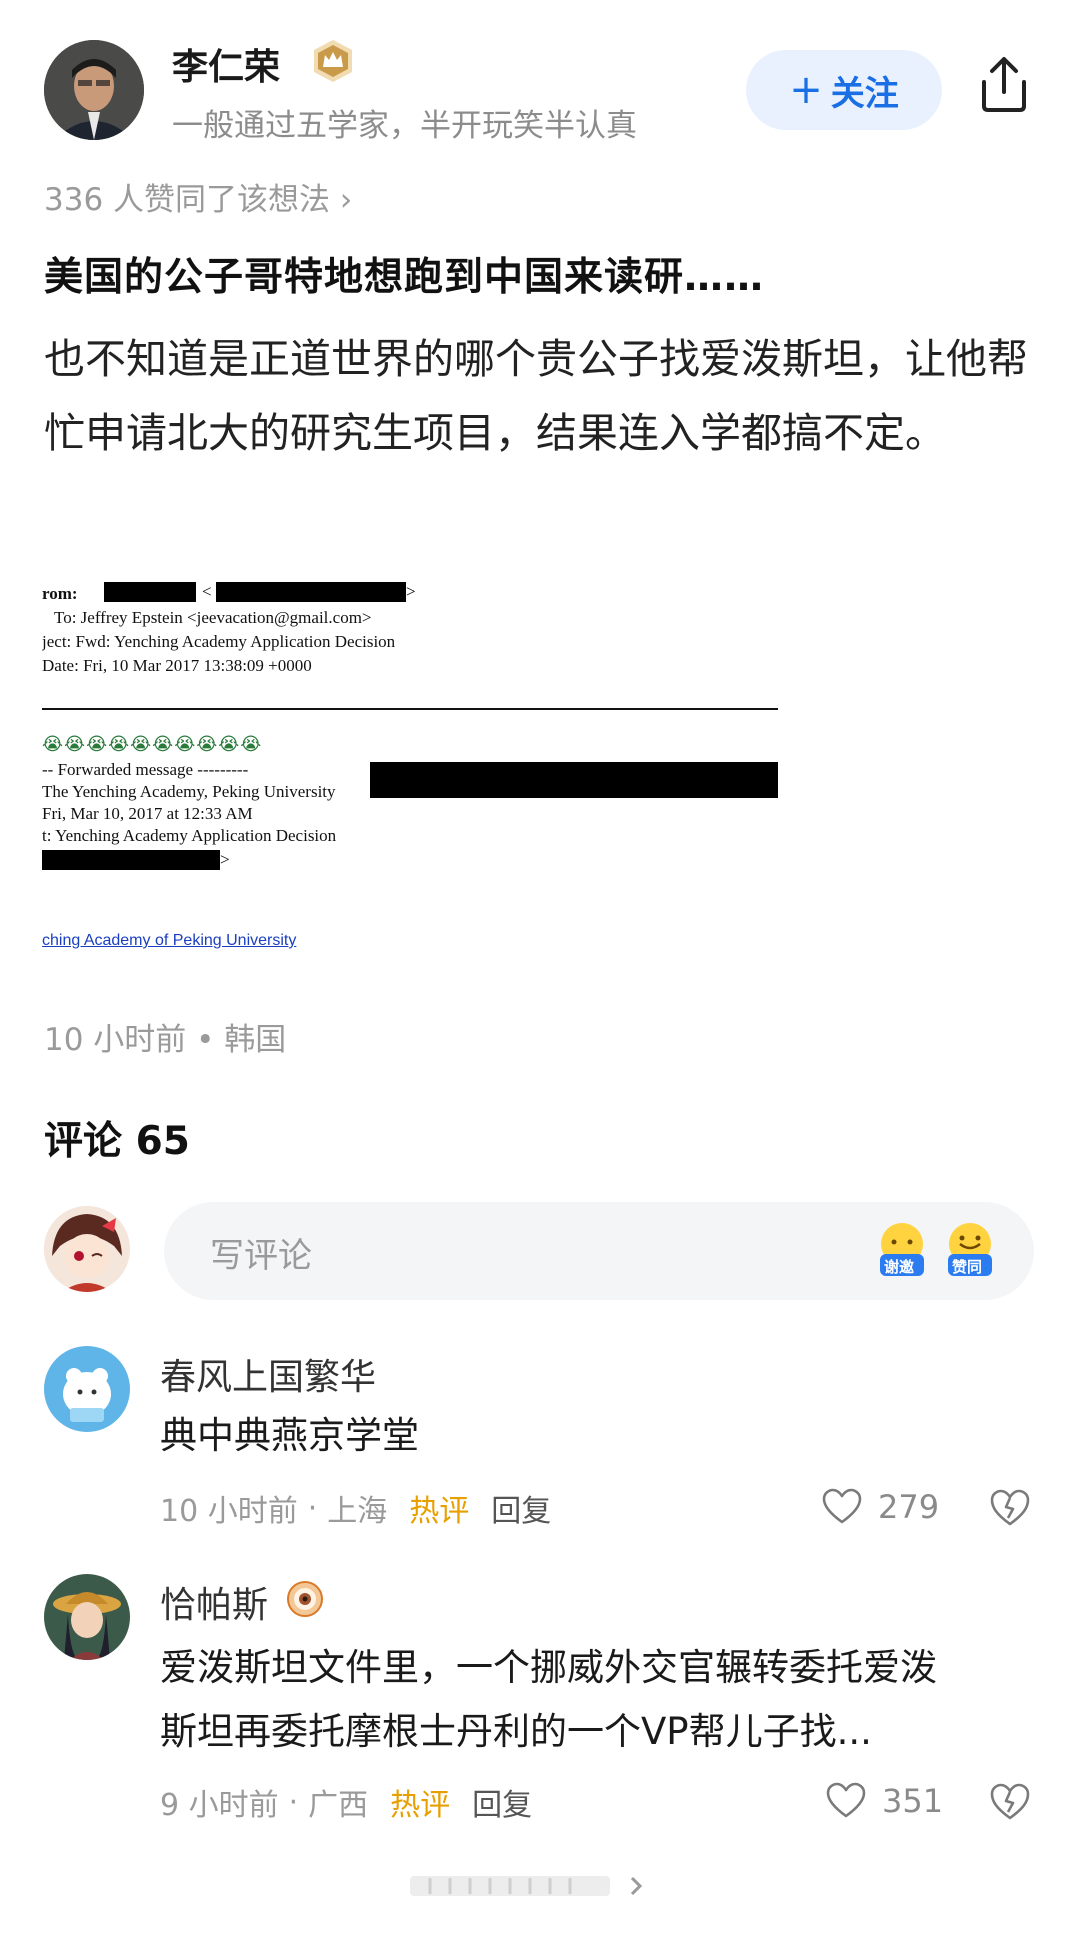 The image size is (1079, 1953). What do you see at coordinates (548, 1667) in the screenshot?
I see `comment-text-line-1: 爱泼斯坦文件里，一个挪威外交官辗转委托爱泼` at bounding box center [548, 1667].